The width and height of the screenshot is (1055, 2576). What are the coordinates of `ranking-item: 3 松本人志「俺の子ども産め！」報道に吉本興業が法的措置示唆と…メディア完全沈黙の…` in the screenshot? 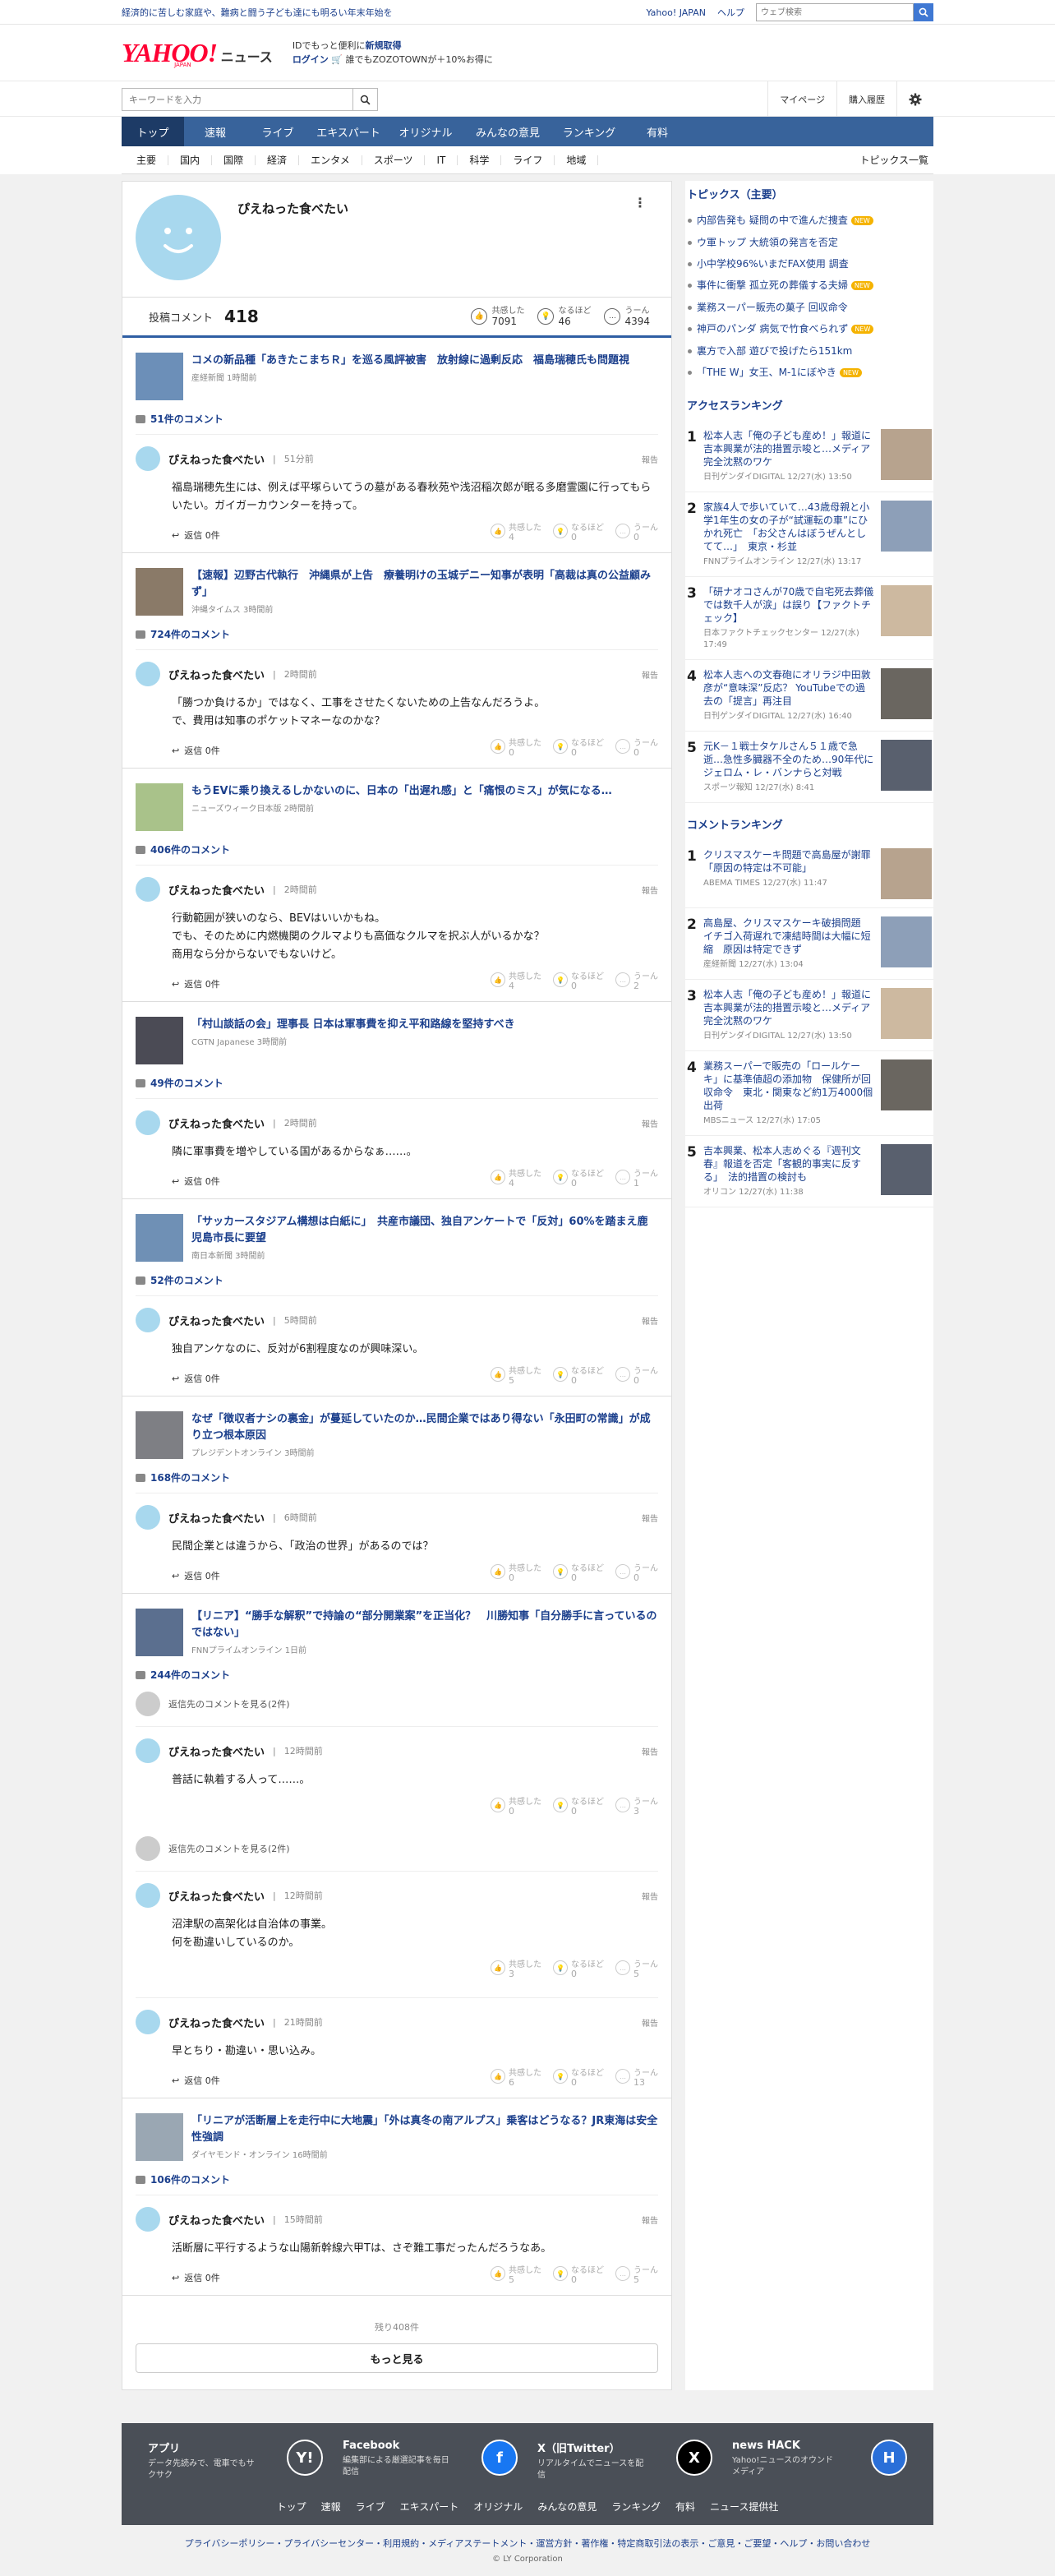 It's located at (809, 1015).